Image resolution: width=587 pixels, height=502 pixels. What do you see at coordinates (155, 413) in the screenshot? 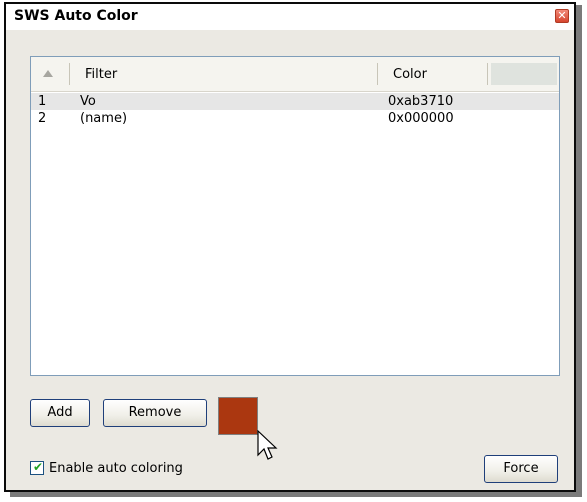
I see `remove-button: Remove` at bounding box center [155, 413].